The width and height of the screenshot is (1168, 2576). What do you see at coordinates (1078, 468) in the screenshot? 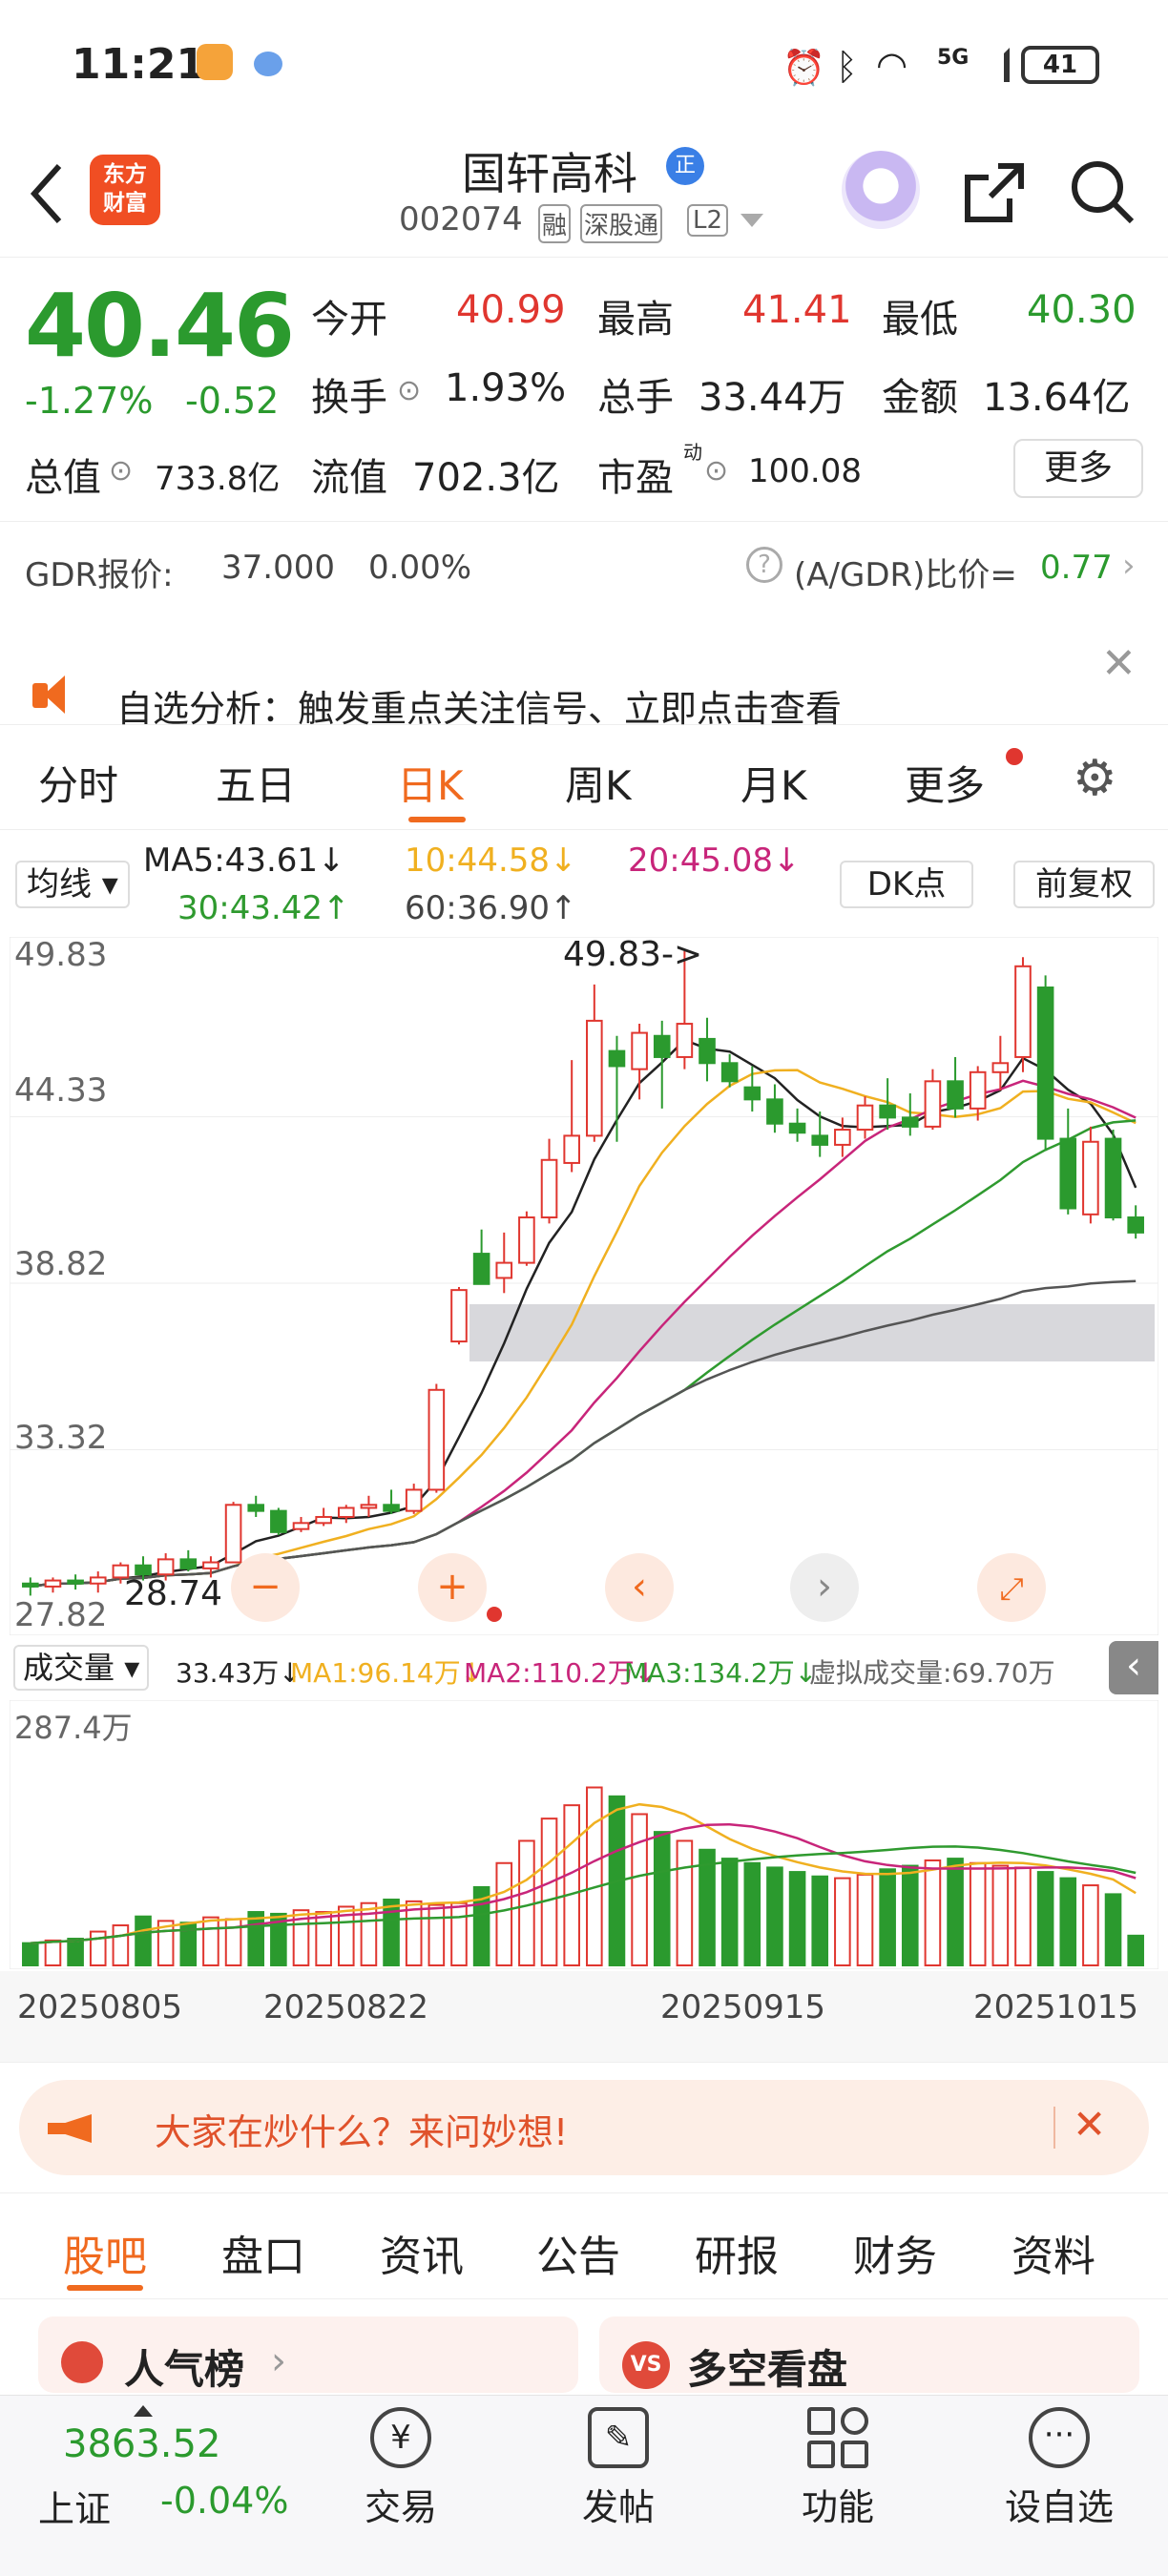
I see `more-button: 更多` at bounding box center [1078, 468].